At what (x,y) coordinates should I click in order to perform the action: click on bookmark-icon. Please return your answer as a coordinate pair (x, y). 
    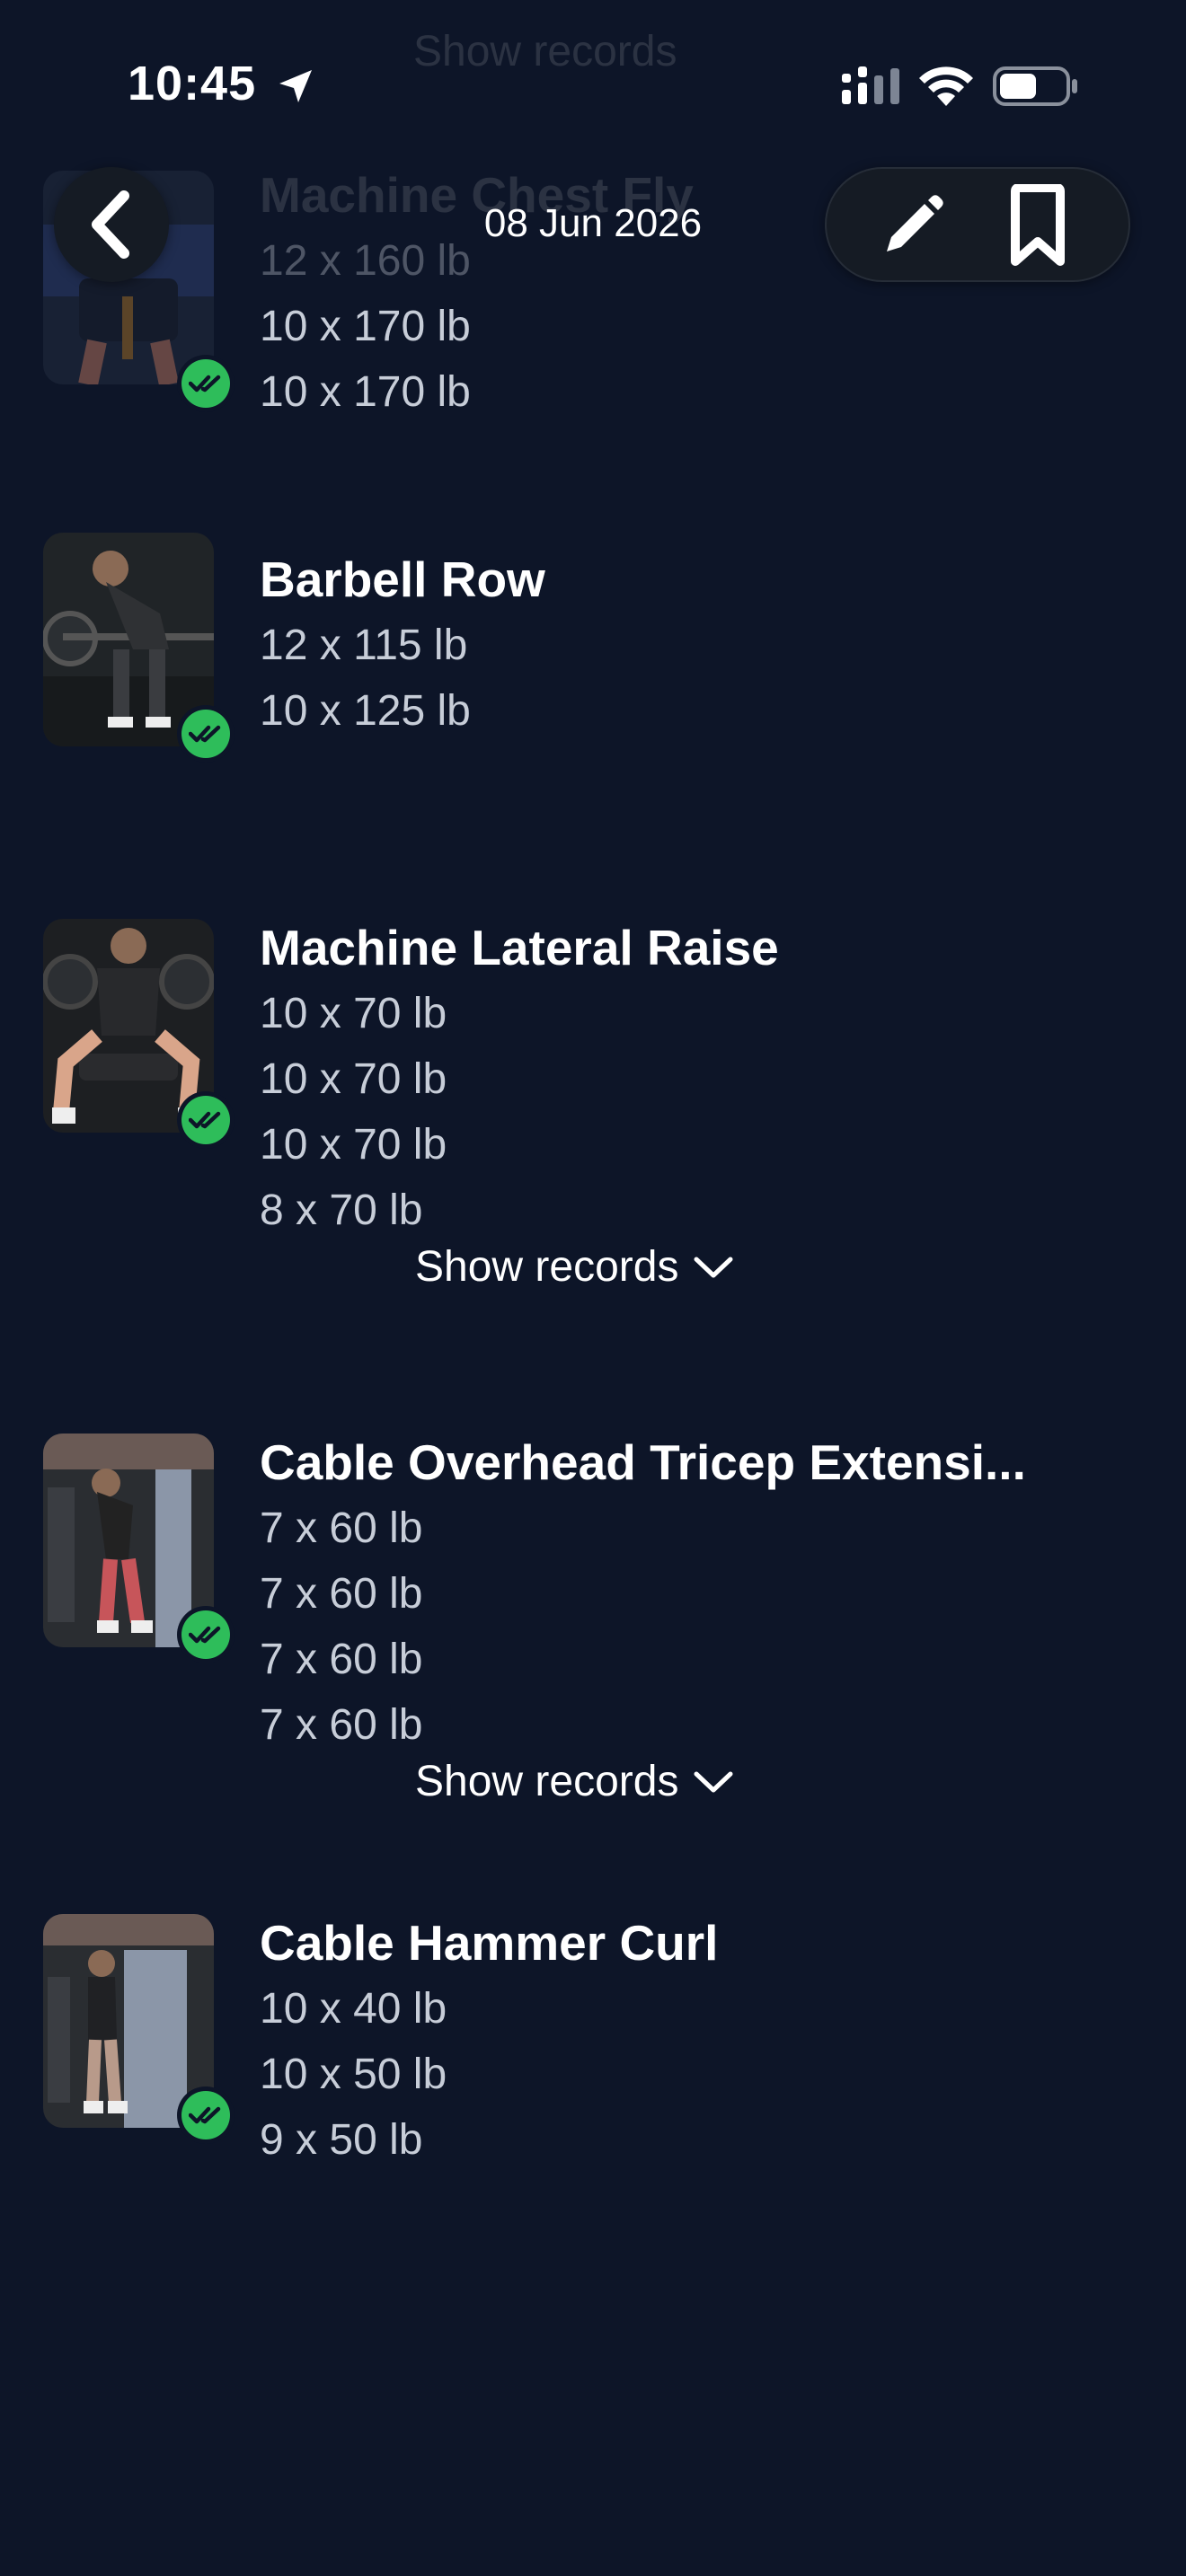
    Looking at the image, I should click on (1038, 225).